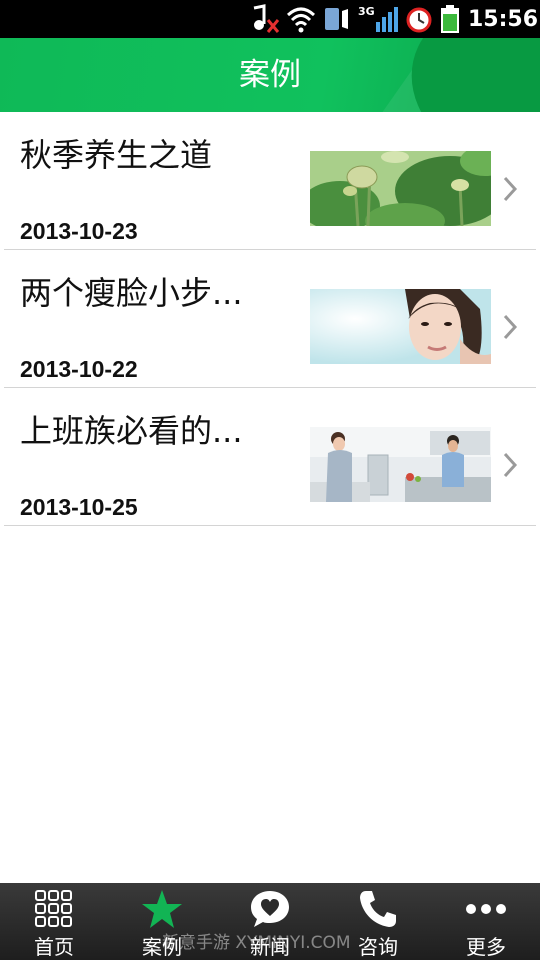  I want to click on list-item: 上班族必看的... 2013-10-25, so click(270, 457).